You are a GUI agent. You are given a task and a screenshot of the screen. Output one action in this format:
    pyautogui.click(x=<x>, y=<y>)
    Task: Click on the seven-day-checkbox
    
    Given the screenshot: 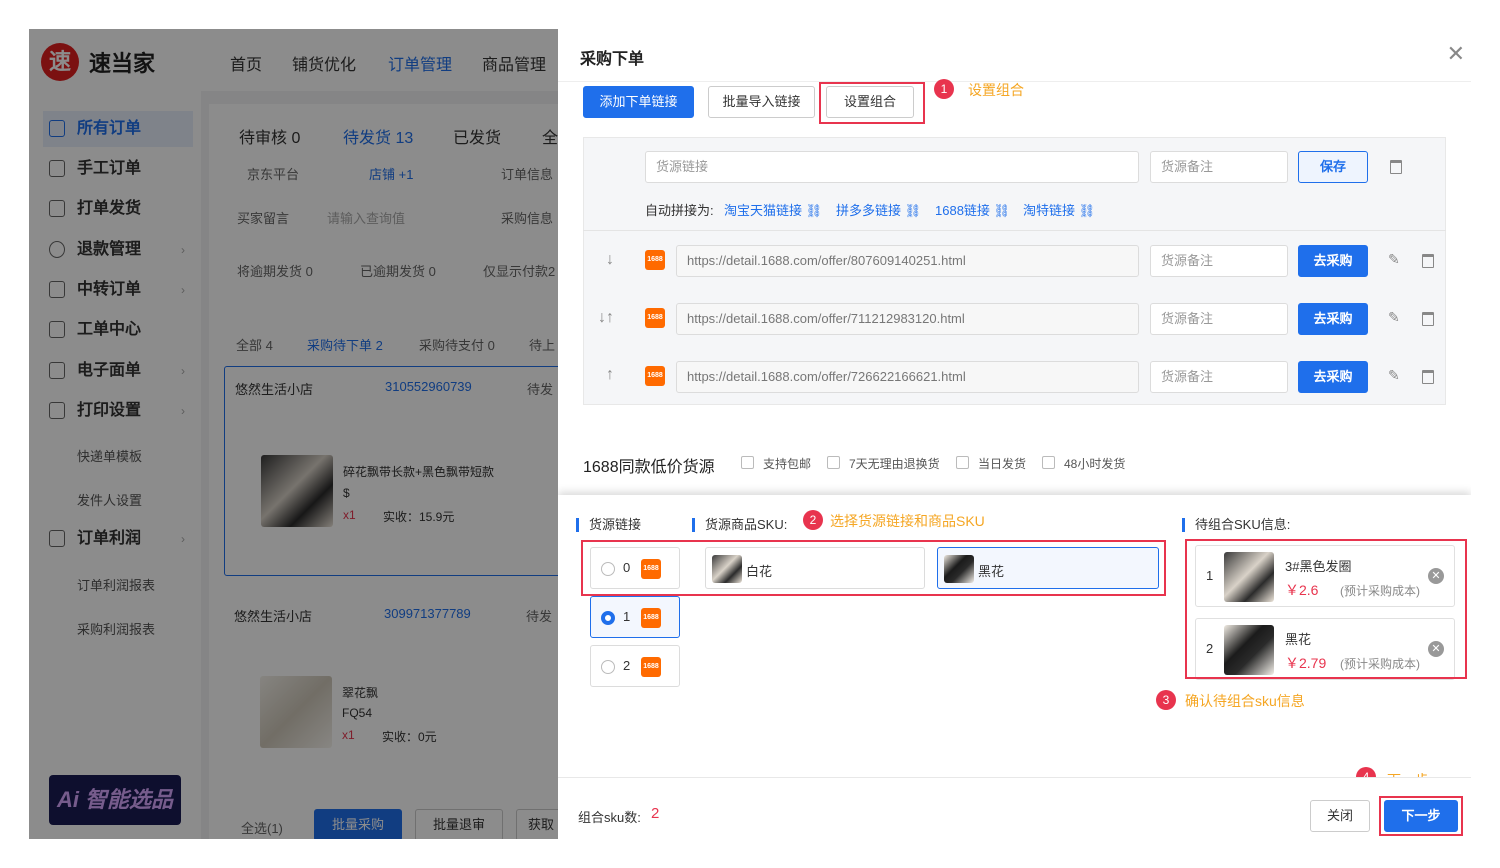 What is the action you would take?
    pyautogui.click(x=833, y=462)
    